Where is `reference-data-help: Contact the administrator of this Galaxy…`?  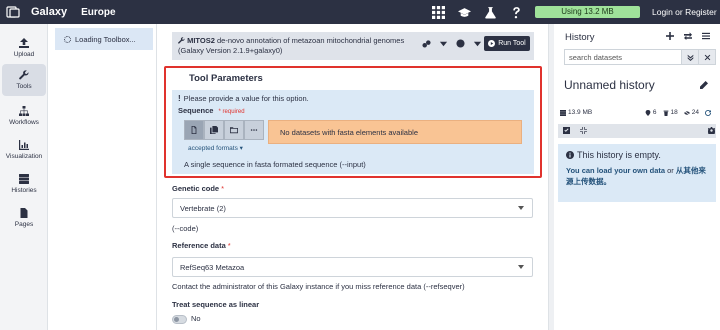 reference-data-help: Contact the administrator of this Galaxy… is located at coordinates (318, 286).